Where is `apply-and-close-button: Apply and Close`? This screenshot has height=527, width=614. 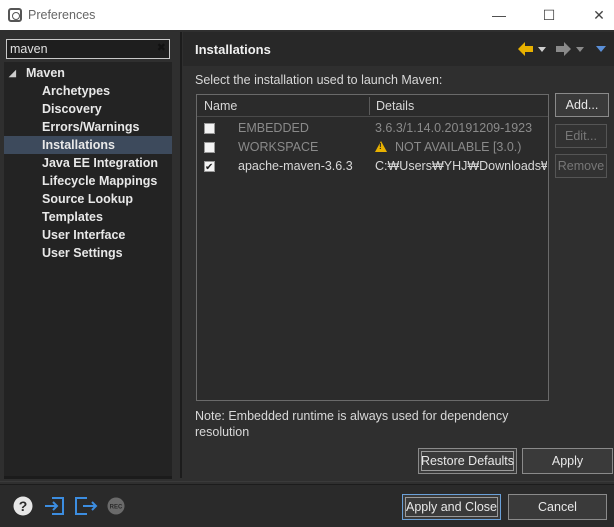
apply-and-close-button: Apply and Close is located at coordinates (451, 507).